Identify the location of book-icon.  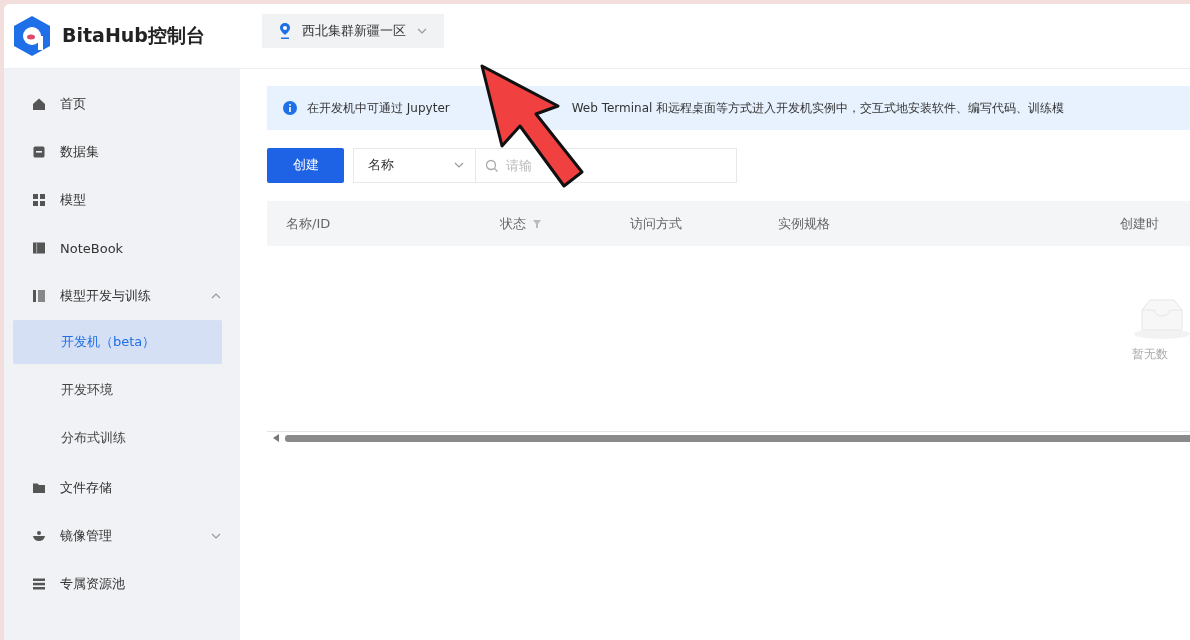
(39, 248).